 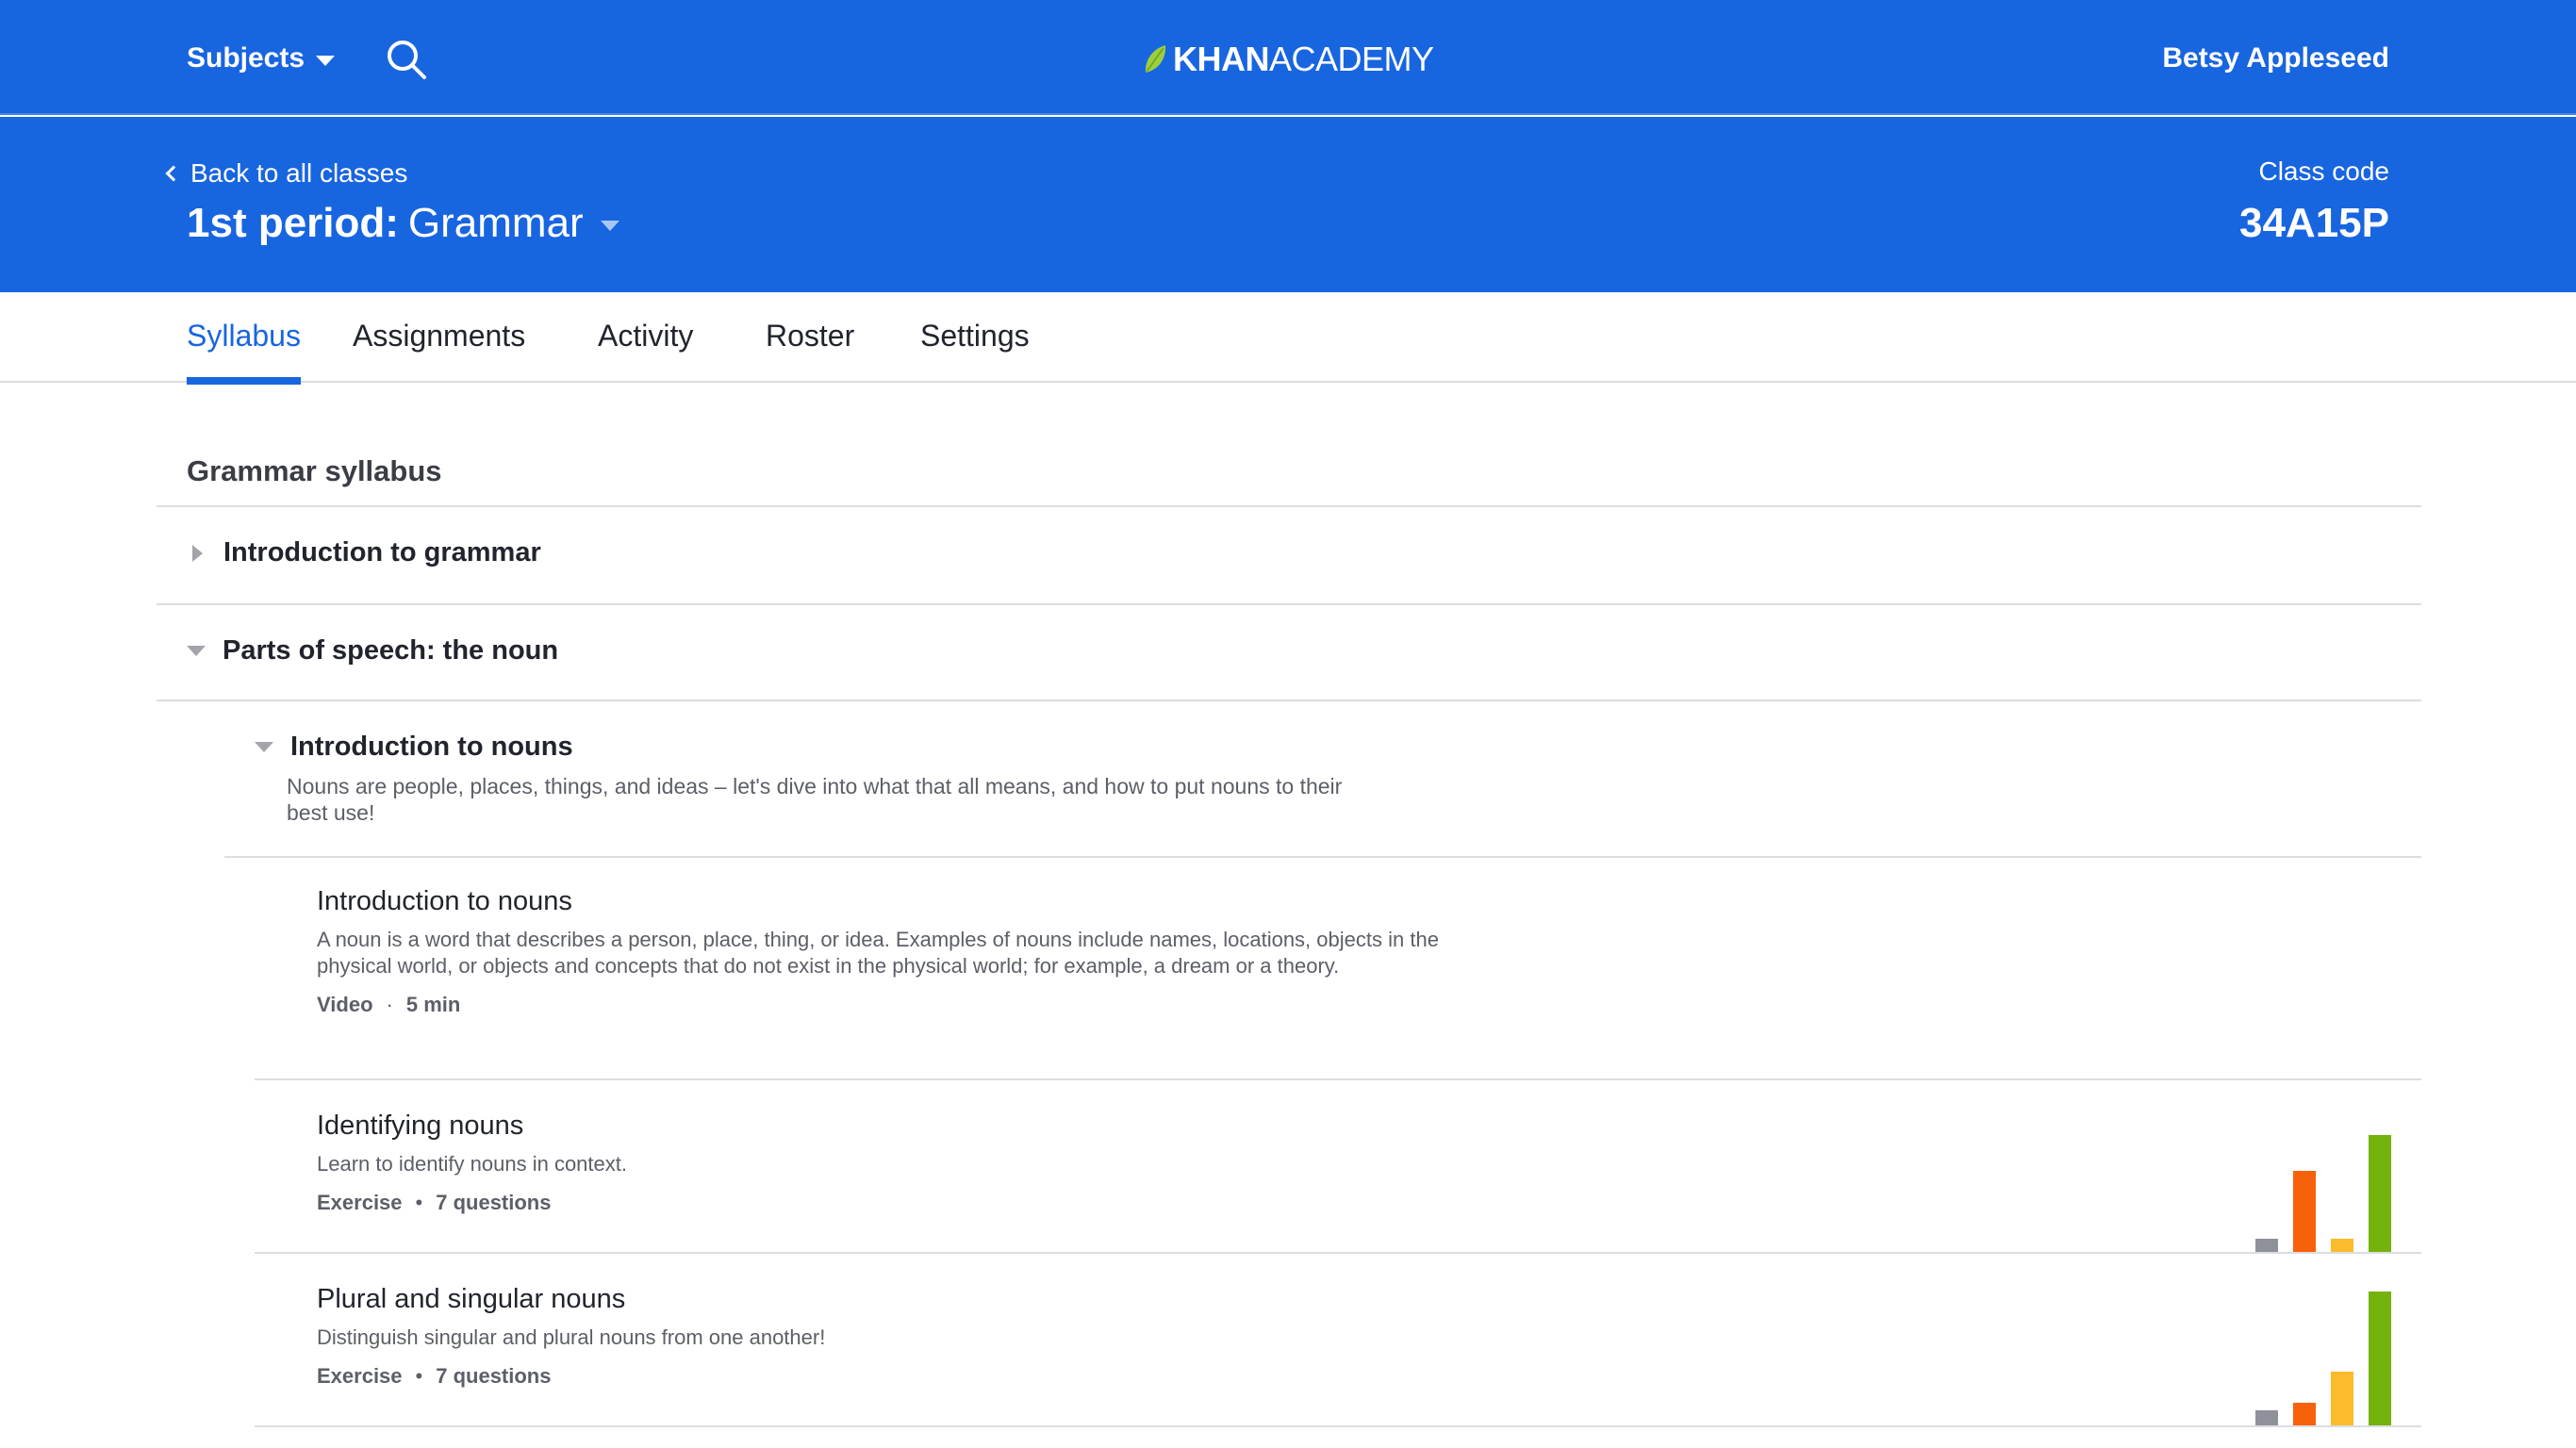 What do you see at coordinates (433, 1004) in the screenshot?
I see `item-detail: 5 min` at bounding box center [433, 1004].